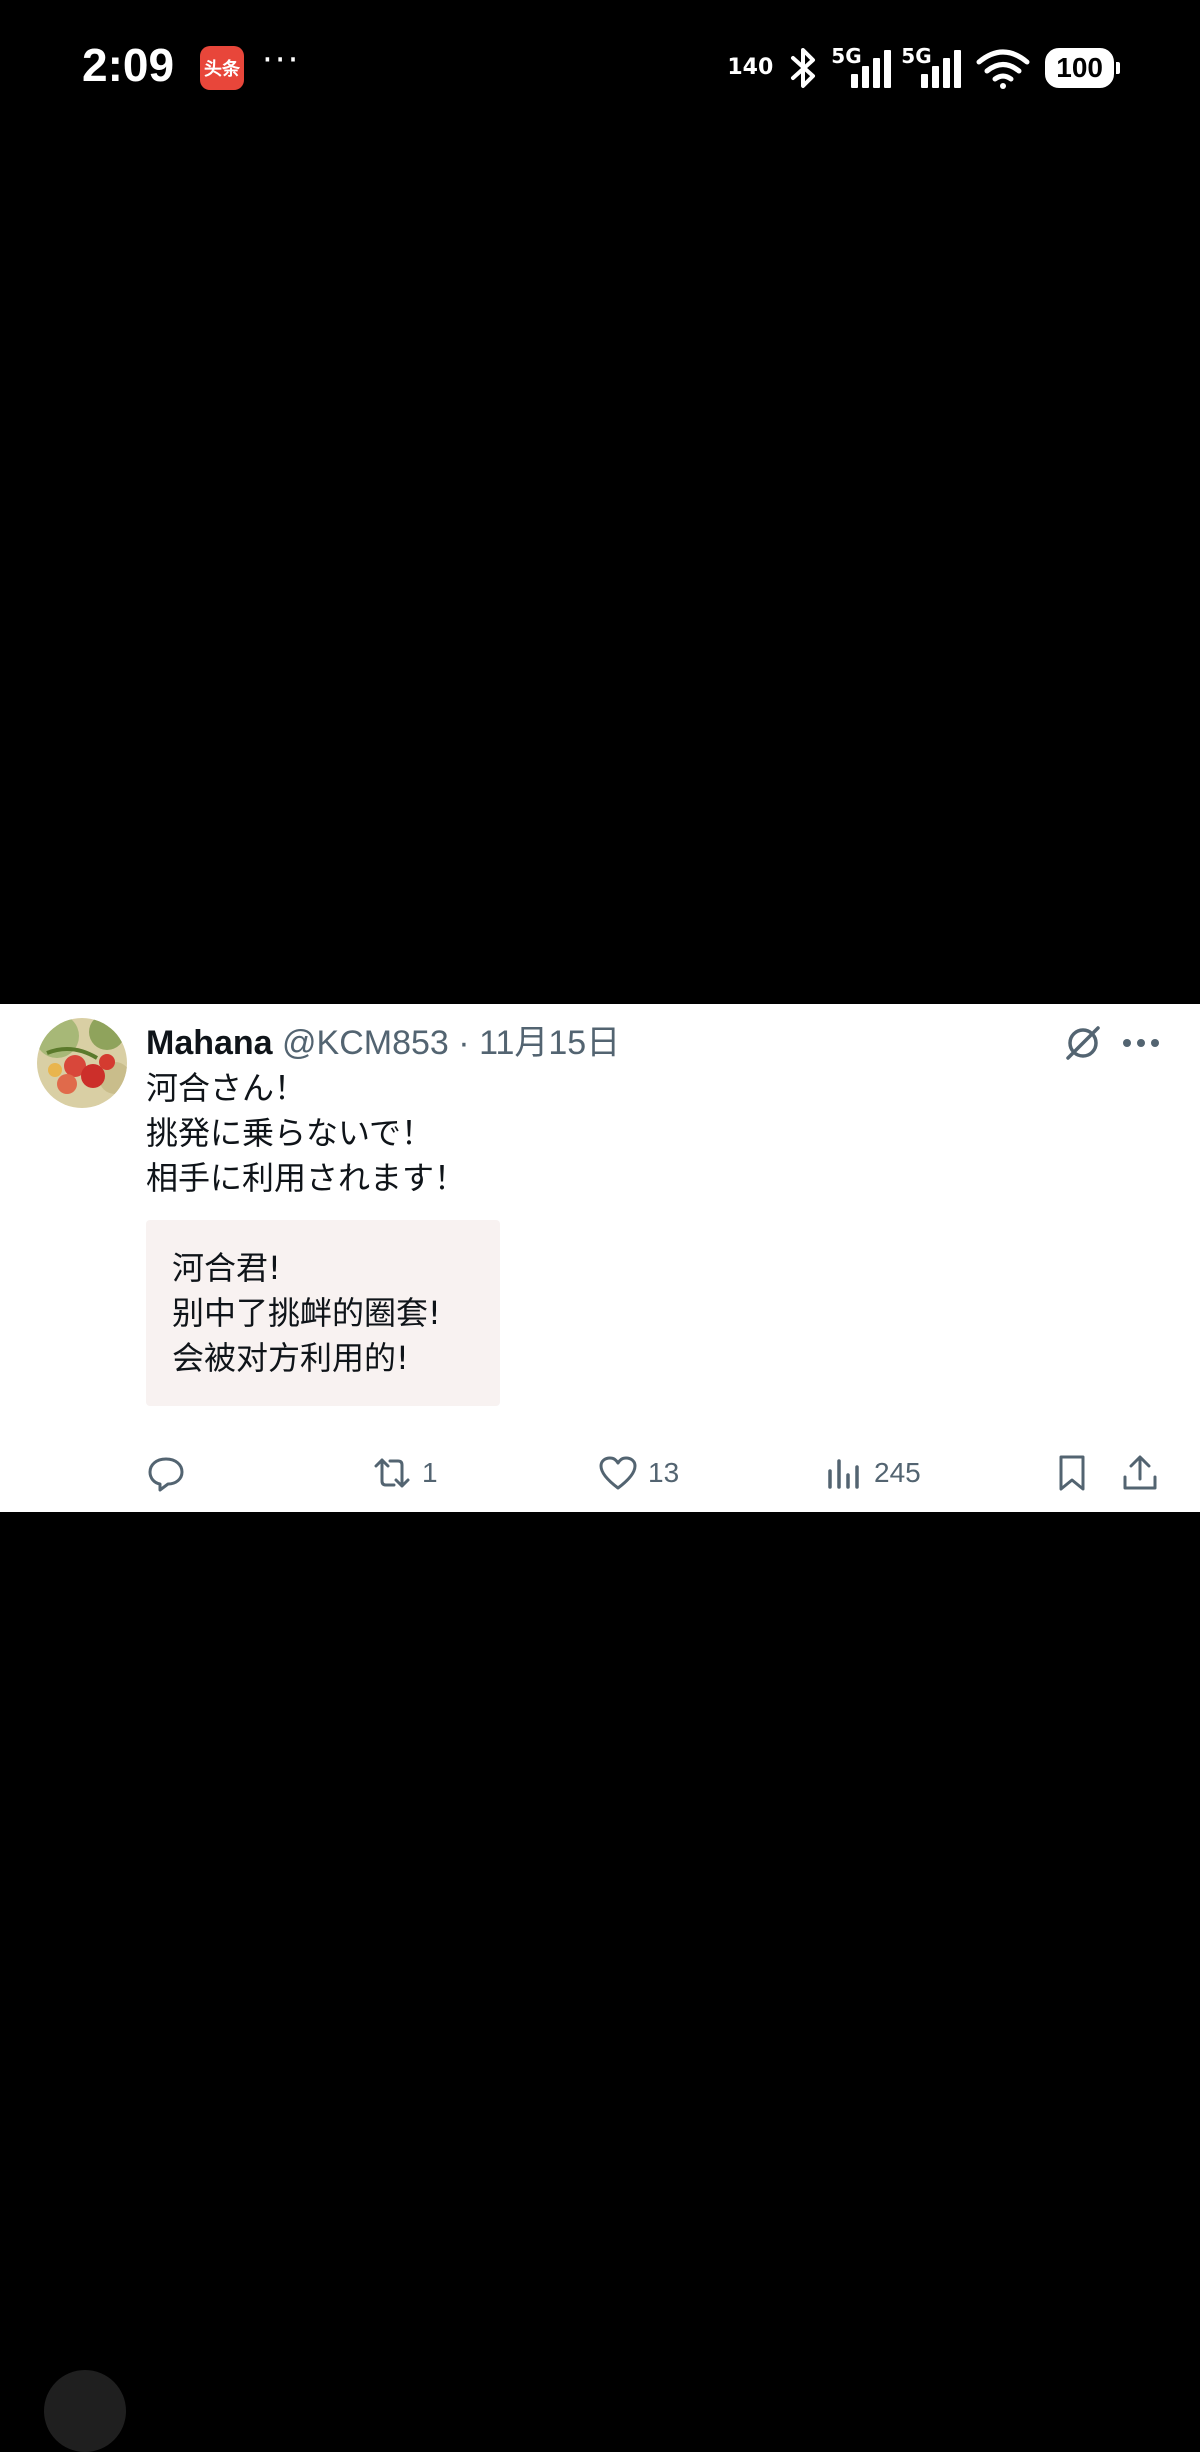 The image size is (1200, 2452). I want to click on more-options-icon, so click(1141, 1043).